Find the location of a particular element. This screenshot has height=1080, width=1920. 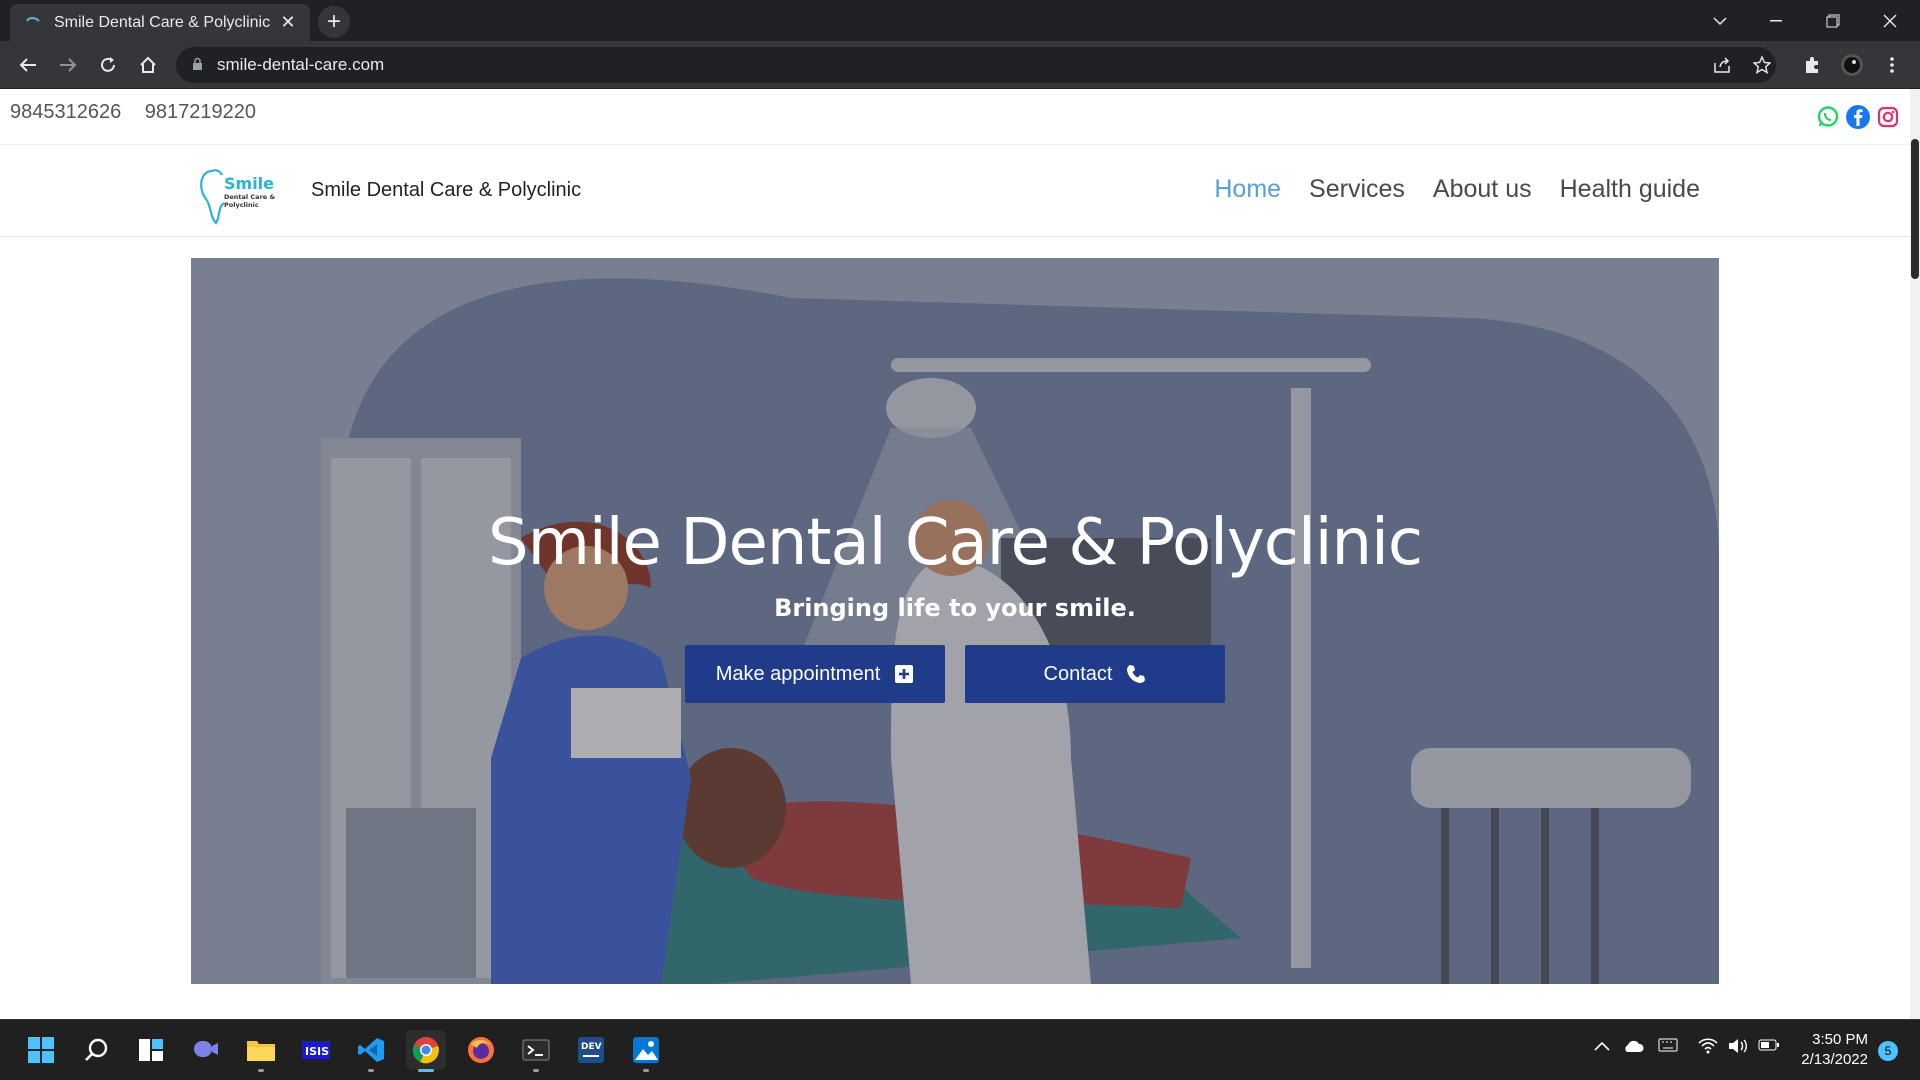

make-appointment-button: Make appointment is located at coordinates (815, 674).